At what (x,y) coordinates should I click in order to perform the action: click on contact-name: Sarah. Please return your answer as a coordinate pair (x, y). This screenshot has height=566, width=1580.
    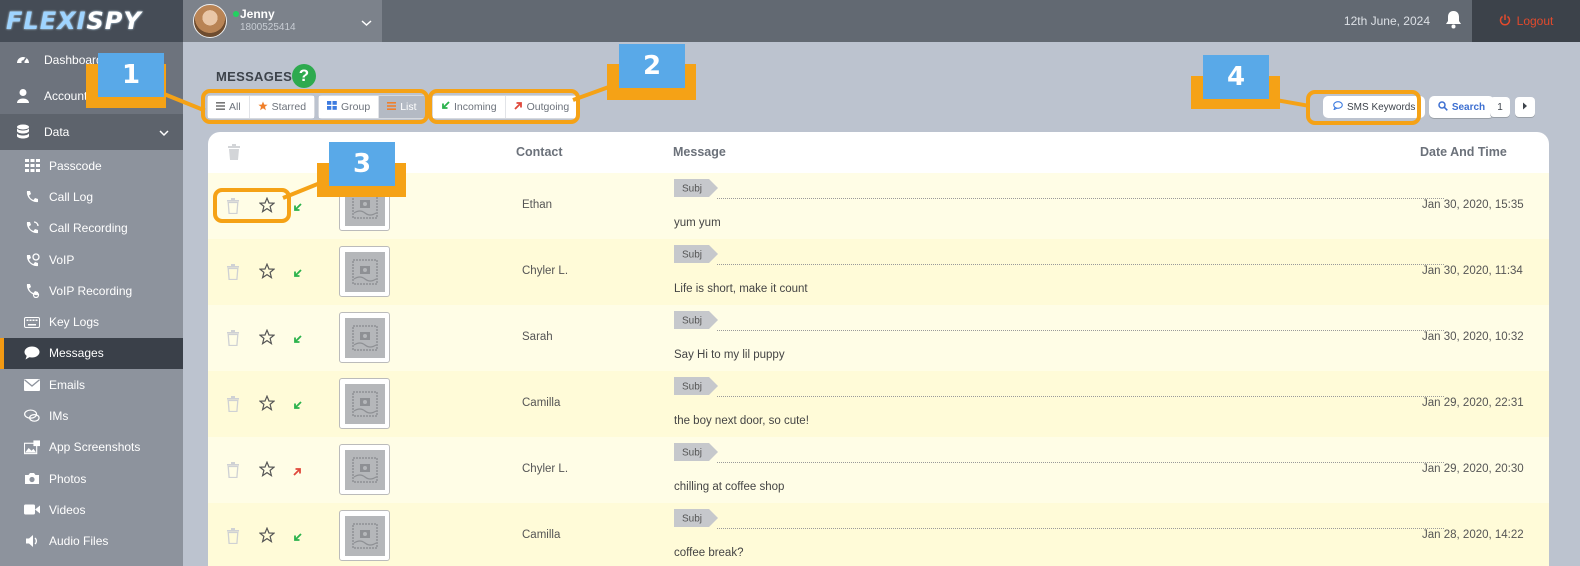
    Looking at the image, I should click on (537, 337).